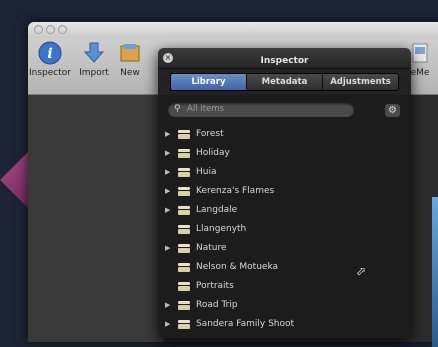 This screenshot has height=347, width=438. I want to click on inspector-button: i Inspector, so click(50, 59).